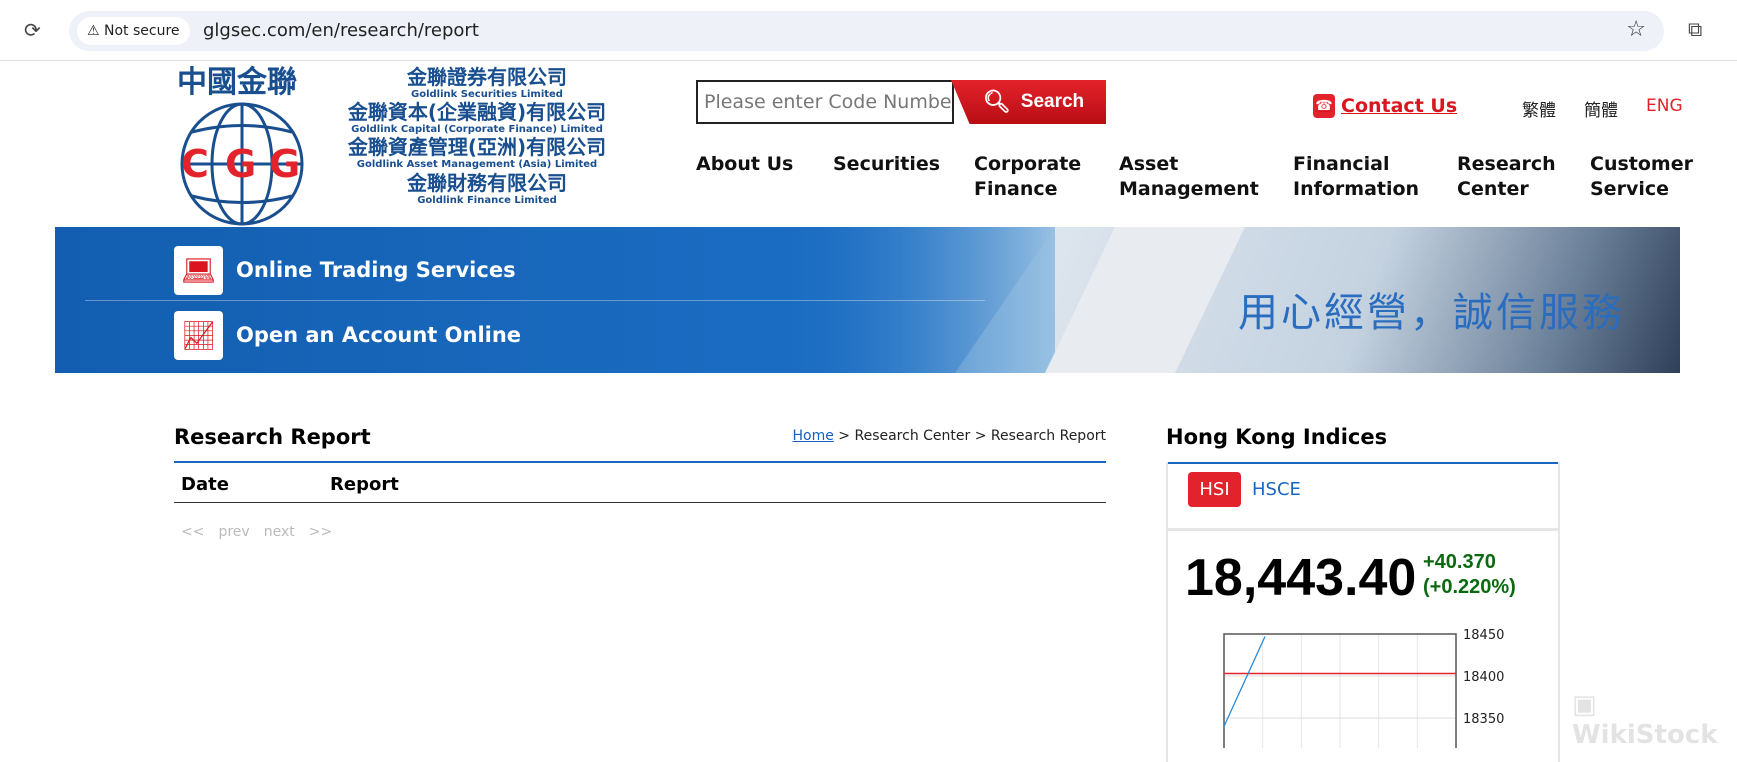 This screenshot has height=762, width=1737. What do you see at coordinates (192, 532) in the screenshot?
I see `first-page-button: <<` at bounding box center [192, 532].